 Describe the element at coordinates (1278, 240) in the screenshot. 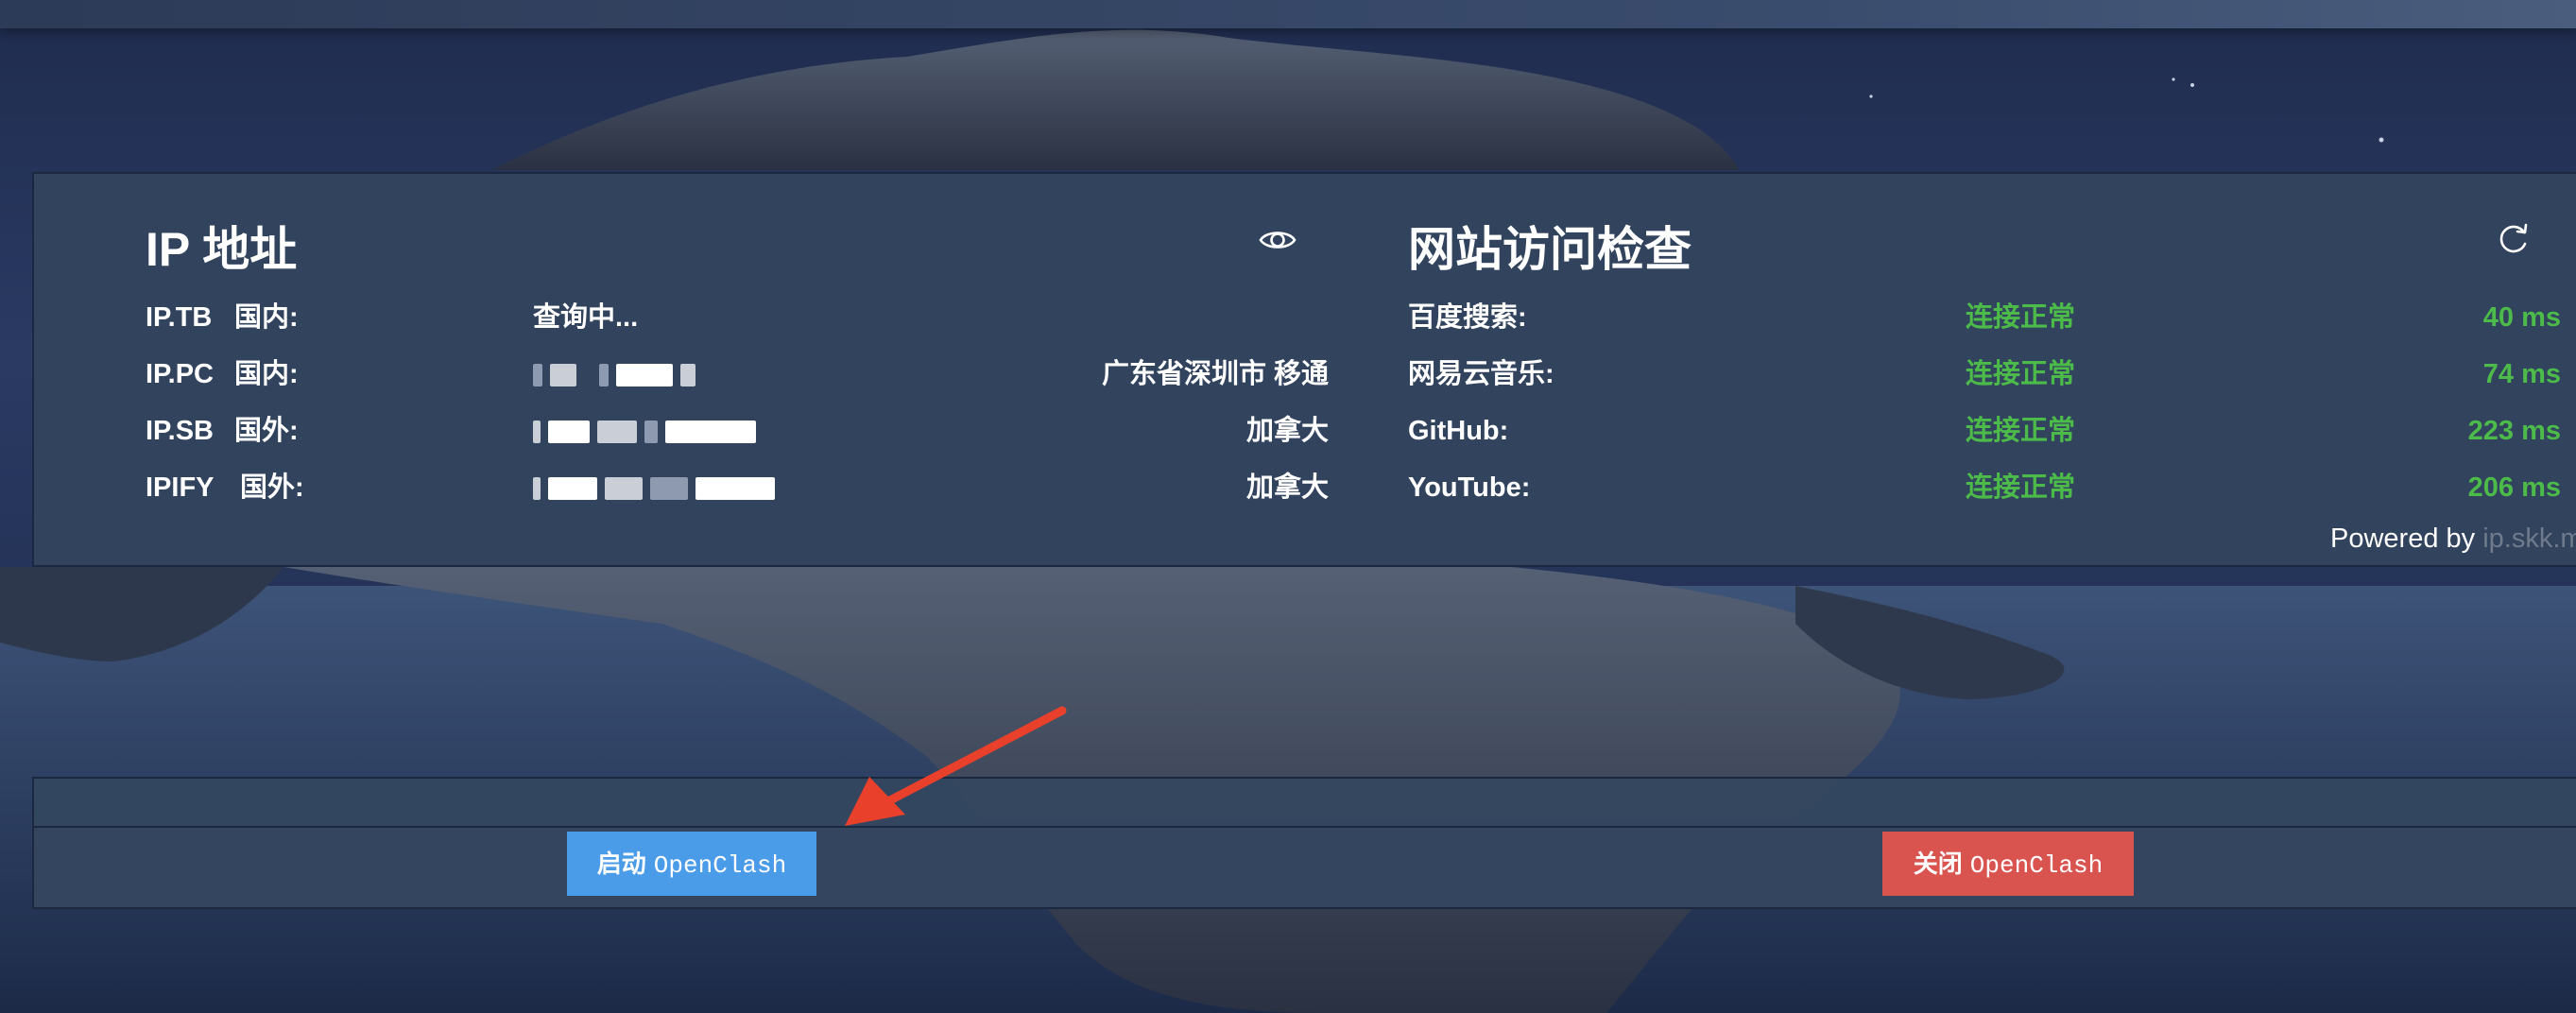

I see `eye-icon` at that location.